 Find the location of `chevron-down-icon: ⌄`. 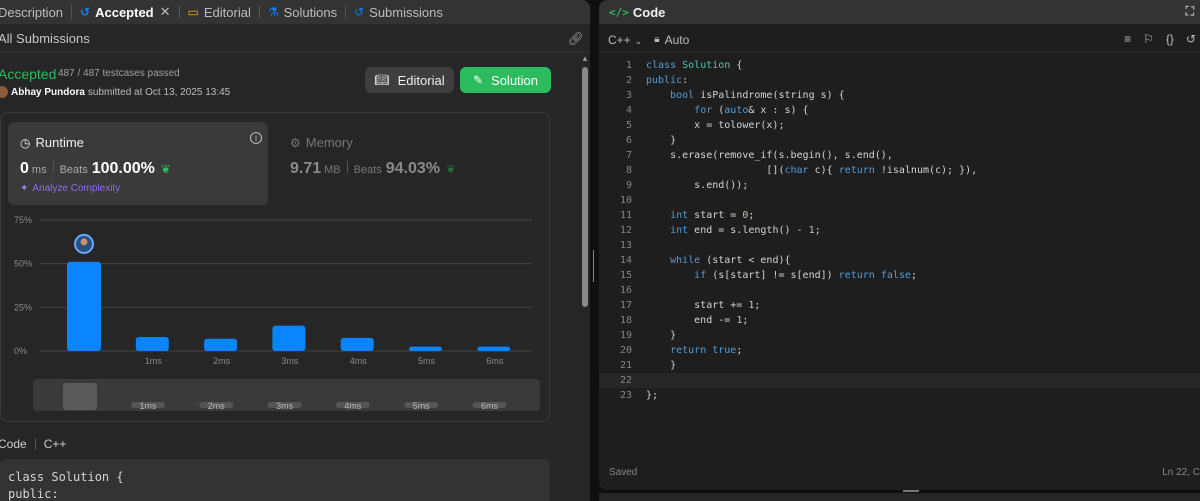

chevron-down-icon: ⌄ is located at coordinates (638, 40).